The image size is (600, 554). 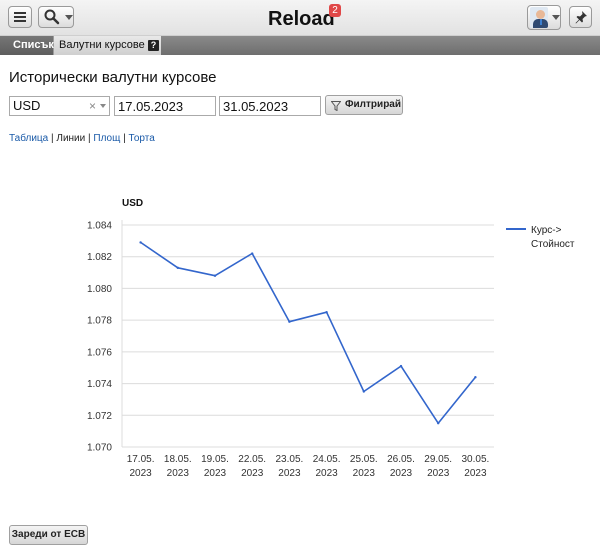 What do you see at coordinates (113, 77) in the screenshot?
I see `page-title: Исторически валутни курсове` at bounding box center [113, 77].